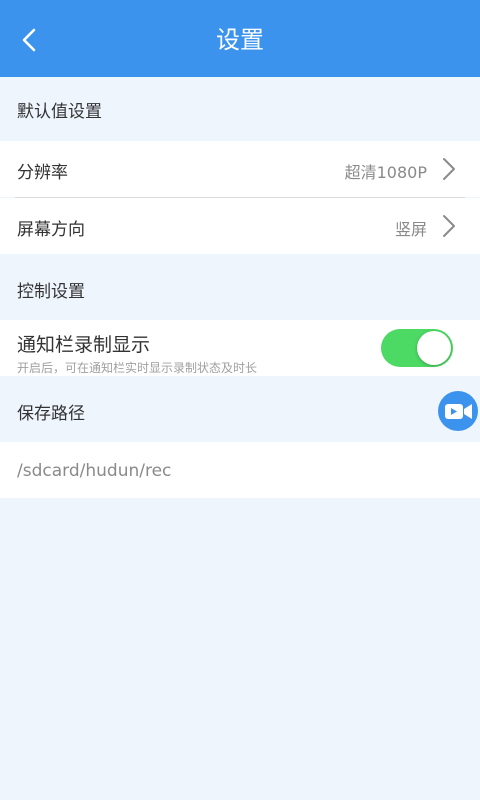 The width and height of the screenshot is (480, 800). Describe the element at coordinates (42, 173) in the screenshot. I see `resolution-label: 分辨率` at that location.